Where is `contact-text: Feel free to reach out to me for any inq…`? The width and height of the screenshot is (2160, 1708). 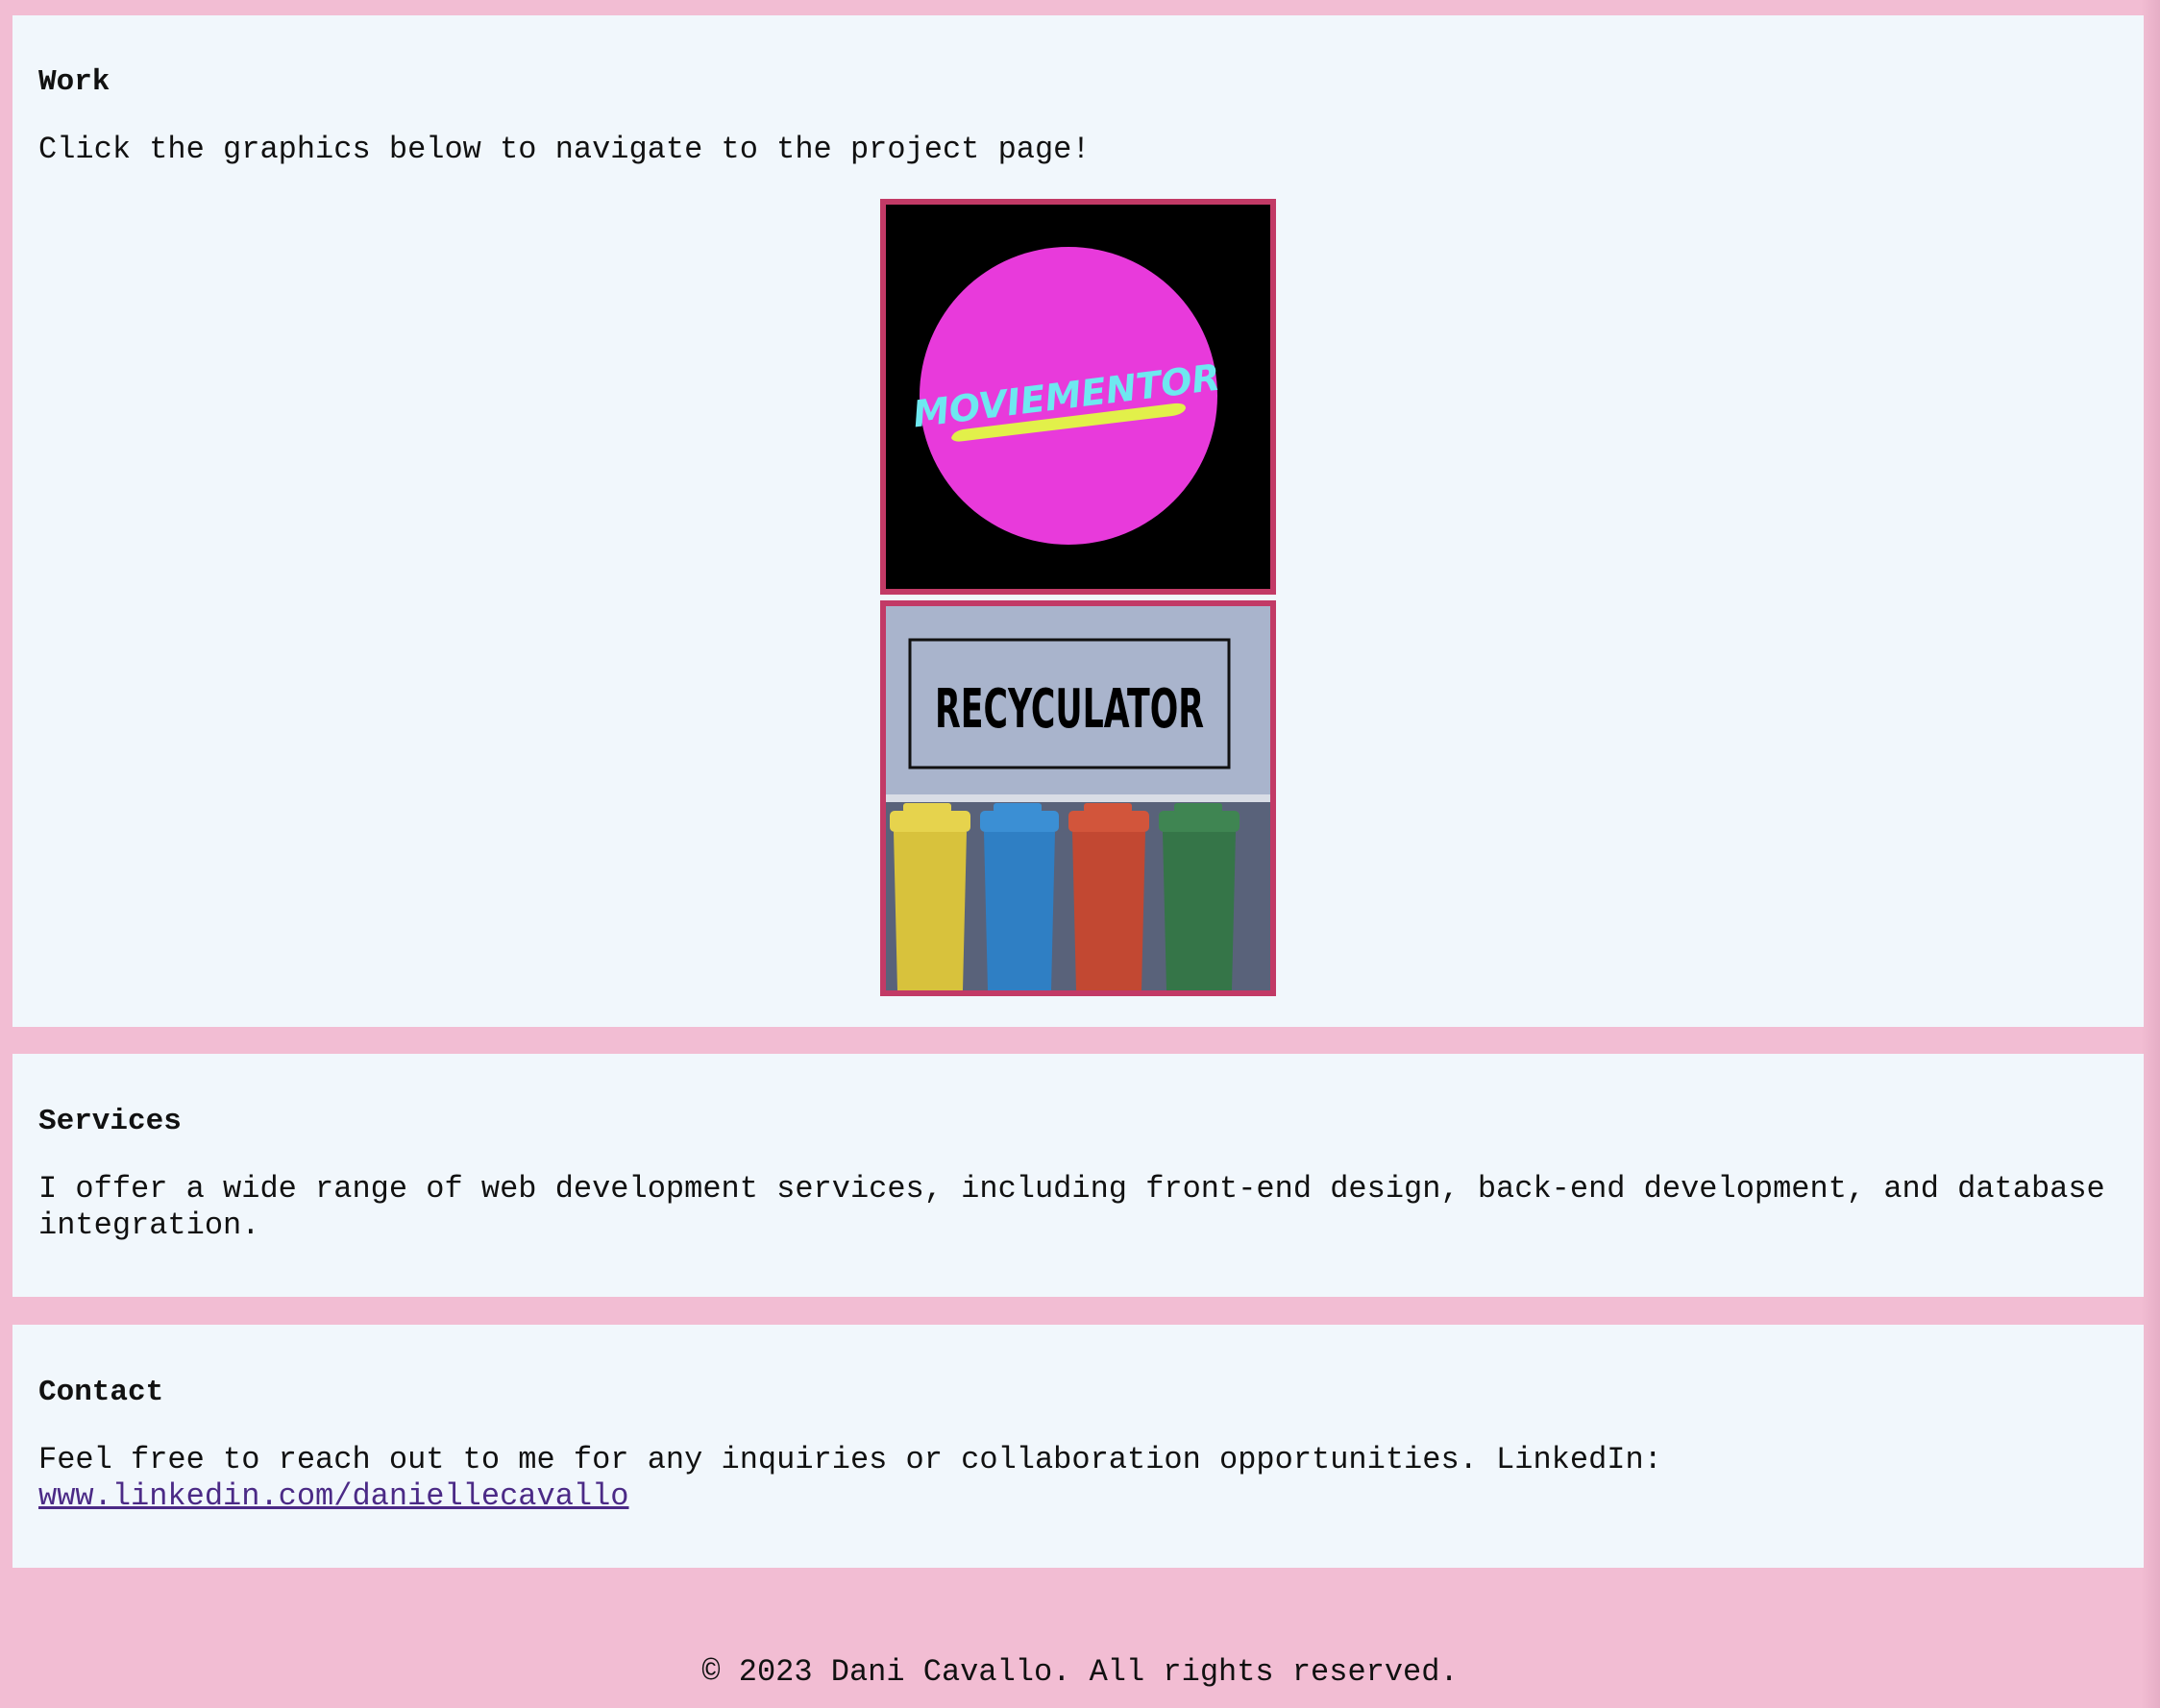 contact-text: Feel free to reach out to me for any inq… is located at coordinates (1078, 1478).